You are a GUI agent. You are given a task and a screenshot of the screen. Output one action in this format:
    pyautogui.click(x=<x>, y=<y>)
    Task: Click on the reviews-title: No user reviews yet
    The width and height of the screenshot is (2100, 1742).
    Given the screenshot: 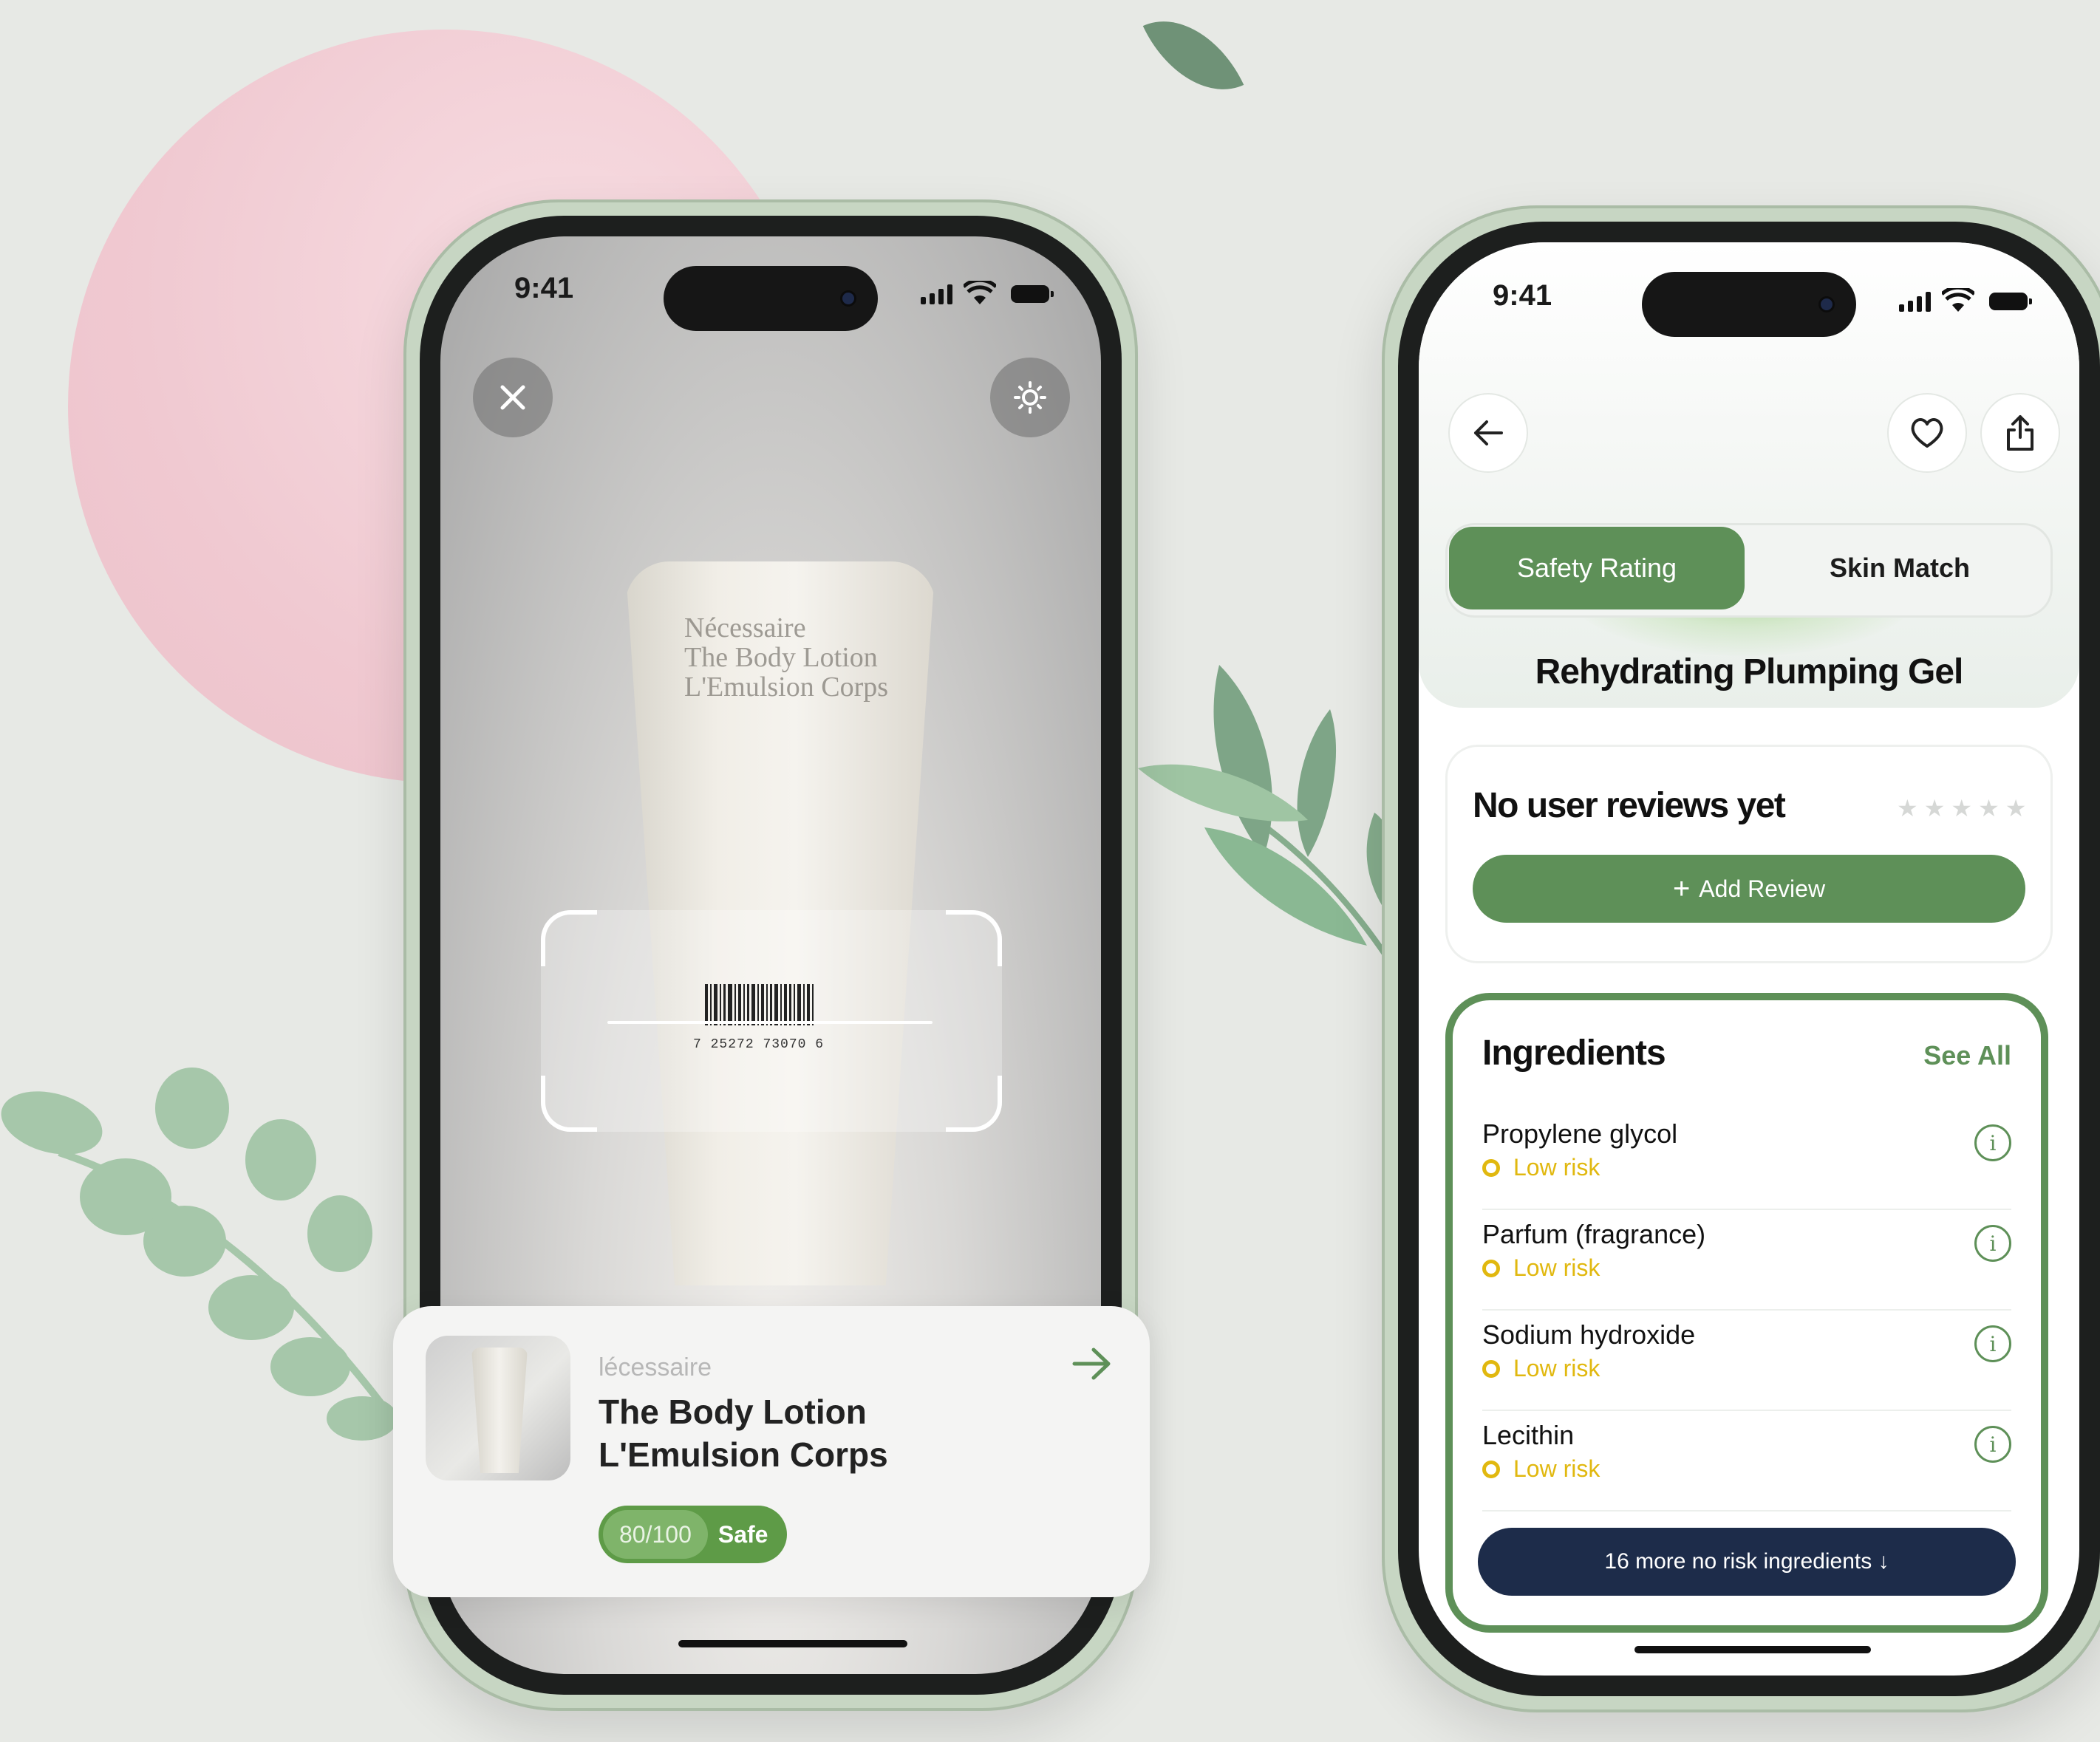 What is the action you would take?
    pyautogui.click(x=1629, y=805)
    